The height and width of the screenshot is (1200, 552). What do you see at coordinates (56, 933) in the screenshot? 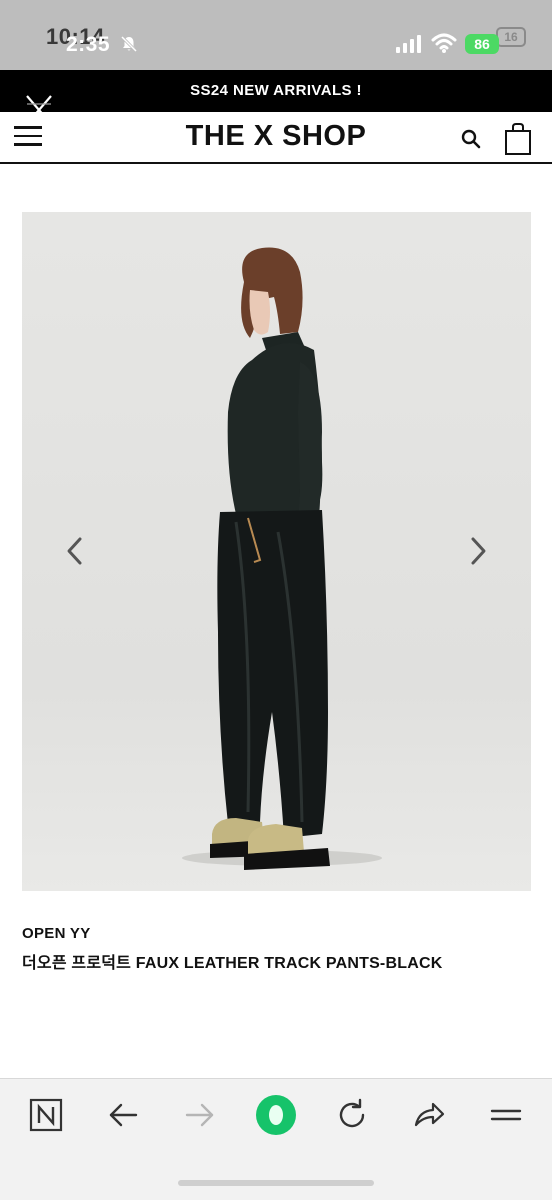
I see `product-brand: OPEN YY` at bounding box center [56, 933].